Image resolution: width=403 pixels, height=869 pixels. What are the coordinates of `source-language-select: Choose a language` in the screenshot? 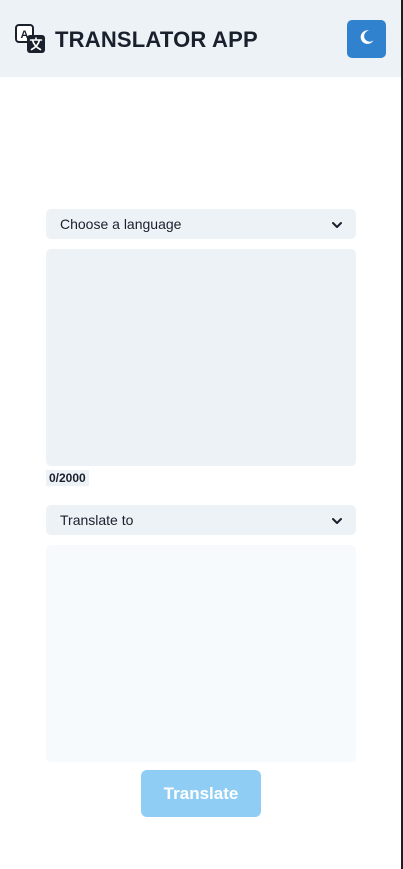 It's located at (201, 224).